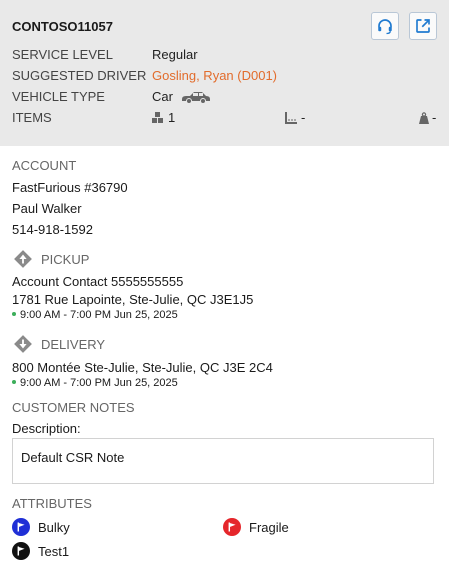 This screenshot has width=449, height=574. Describe the element at coordinates (65, 259) in the screenshot. I see `pickup-title: PICKUP` at that location.